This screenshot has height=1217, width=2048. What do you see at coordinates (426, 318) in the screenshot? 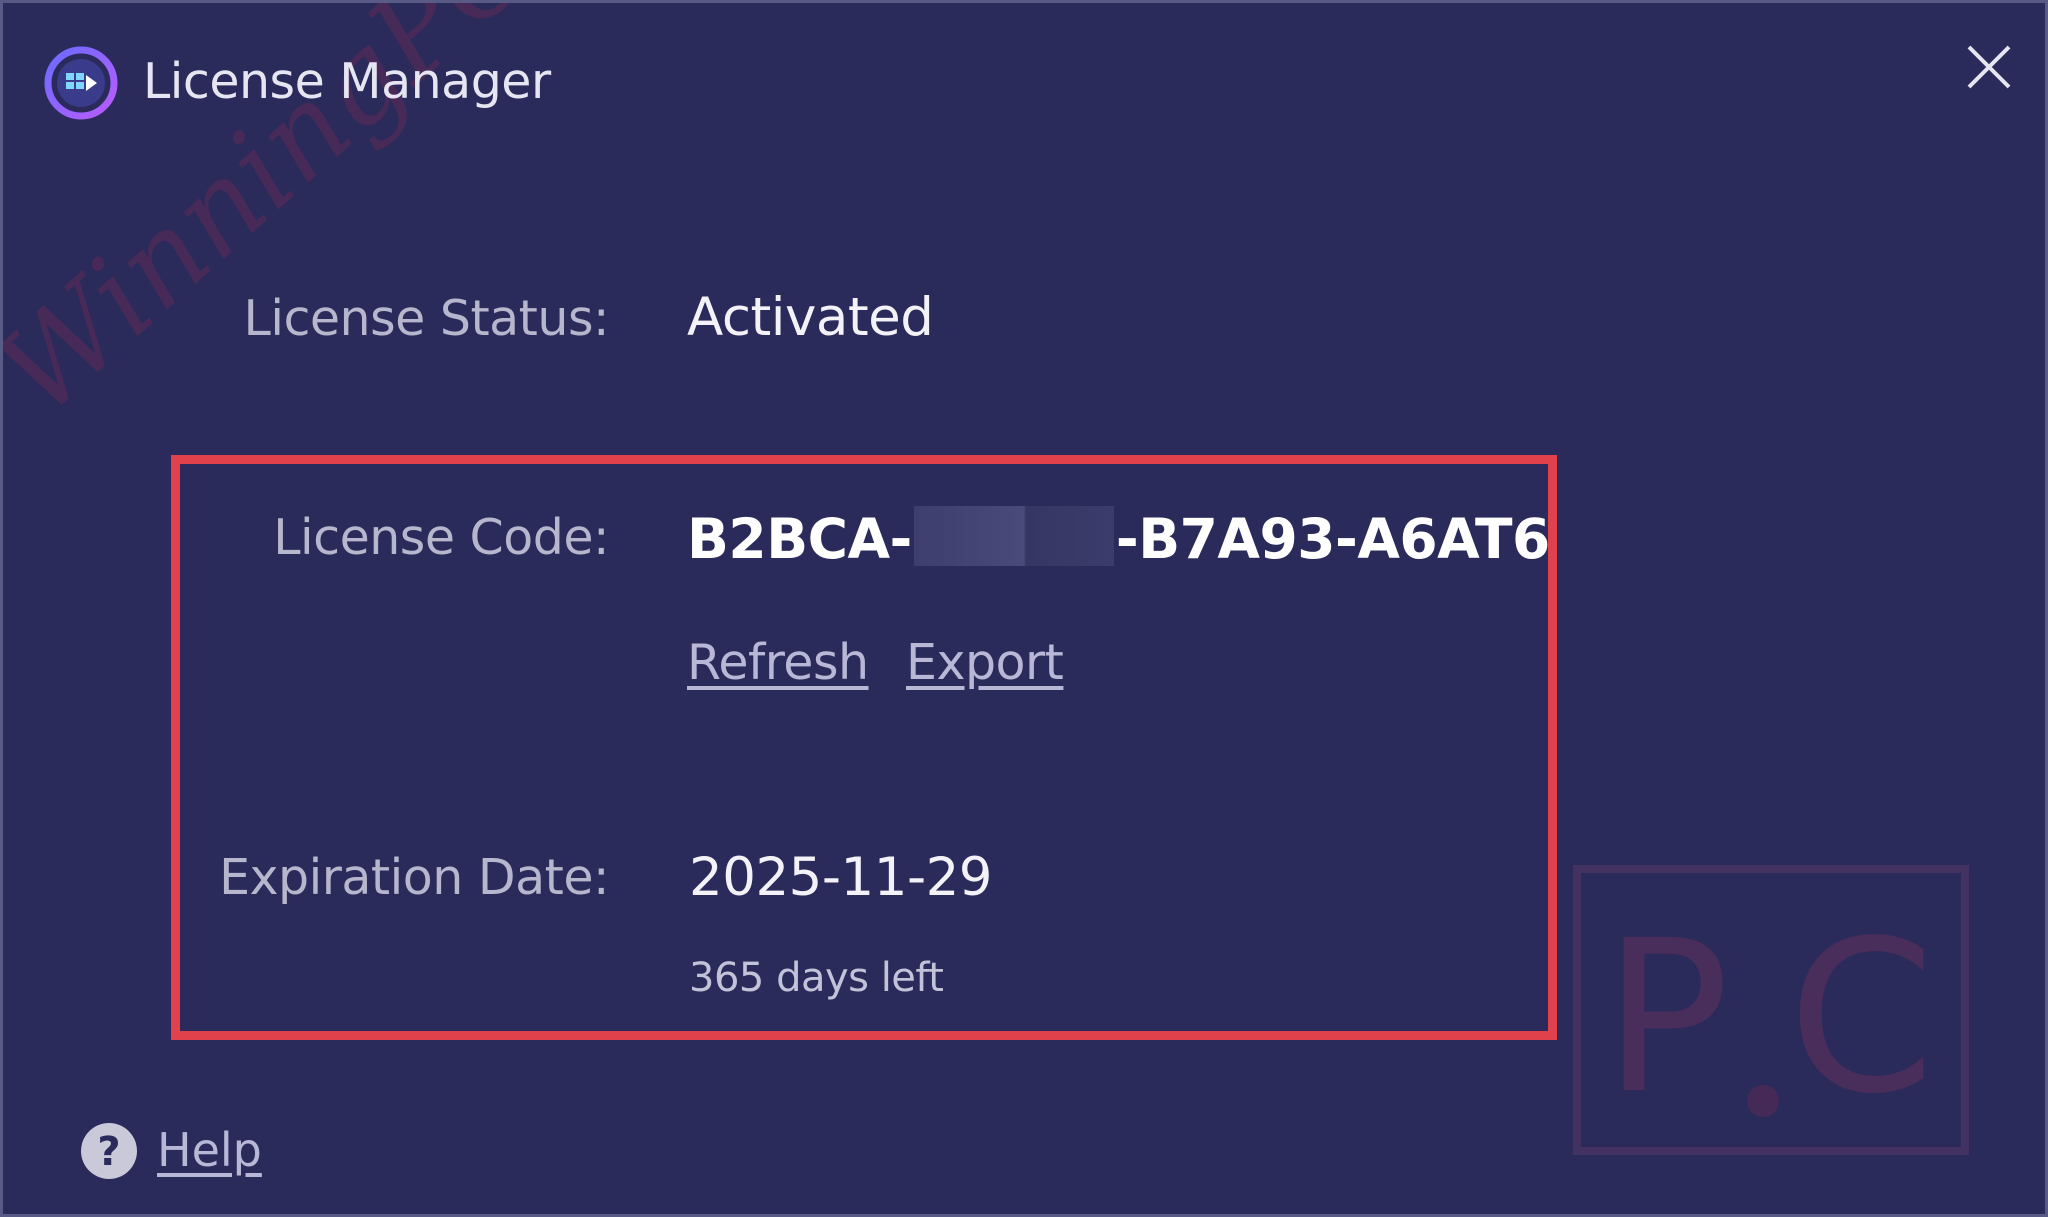
I see `license-status-label: License Status:` at bounding box center [426, 318].